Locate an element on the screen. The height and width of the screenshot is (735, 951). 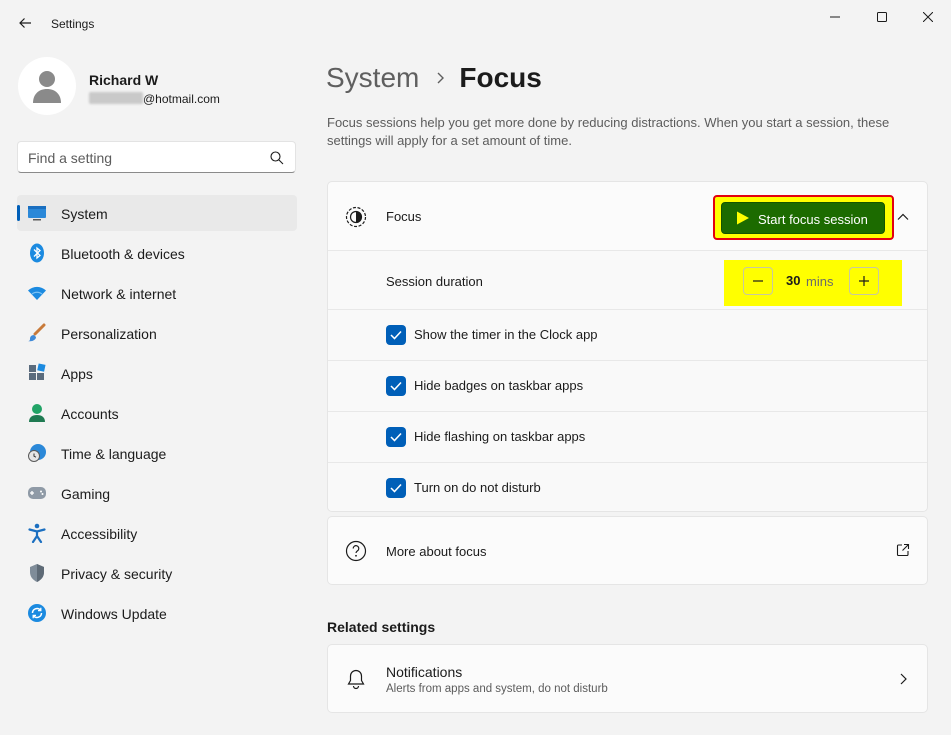
option-row: Hide flashing on taskbar apps is located at coordinates (627, 436).